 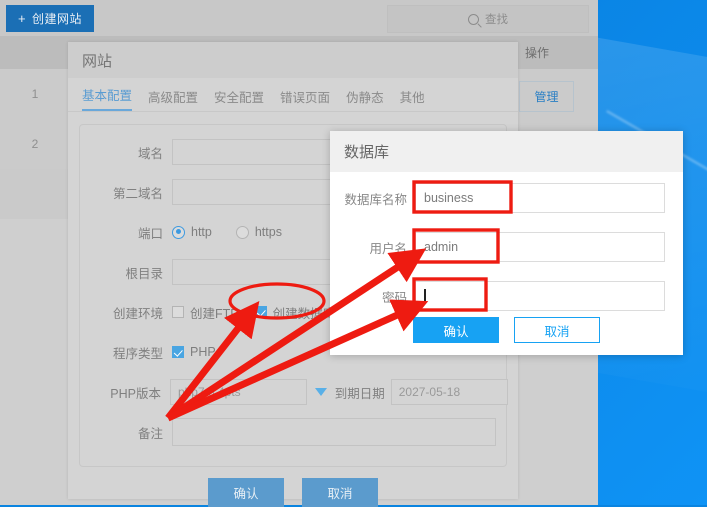 I want to click on create-site-button: + 创建网站, so click(x=50, y=18).